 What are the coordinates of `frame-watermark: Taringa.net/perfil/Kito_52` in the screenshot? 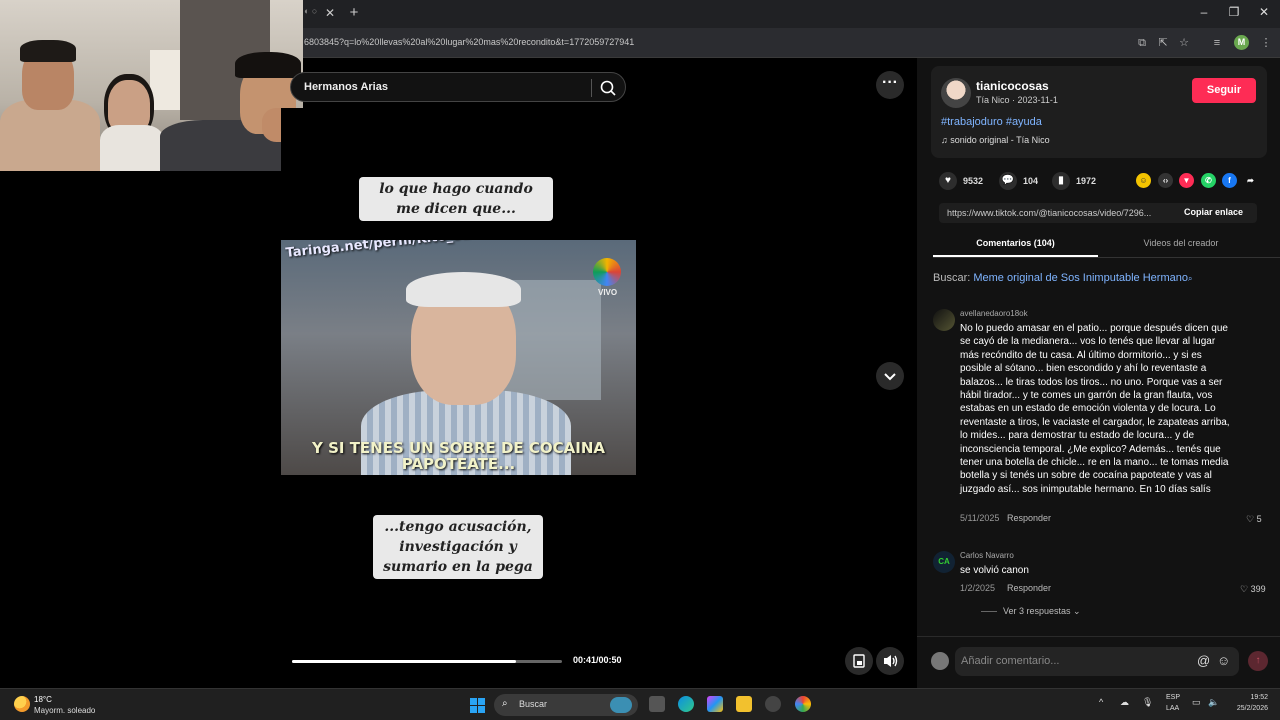 It's located at (378, 250).